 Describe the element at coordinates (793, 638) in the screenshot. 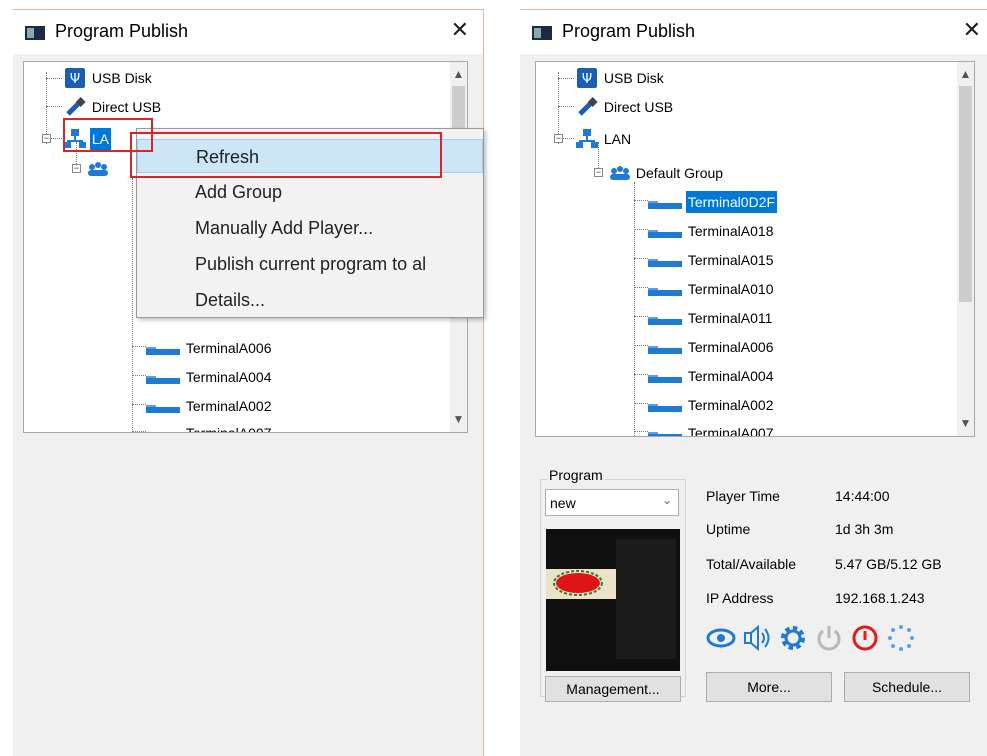

I see `gear-icon` at that location.